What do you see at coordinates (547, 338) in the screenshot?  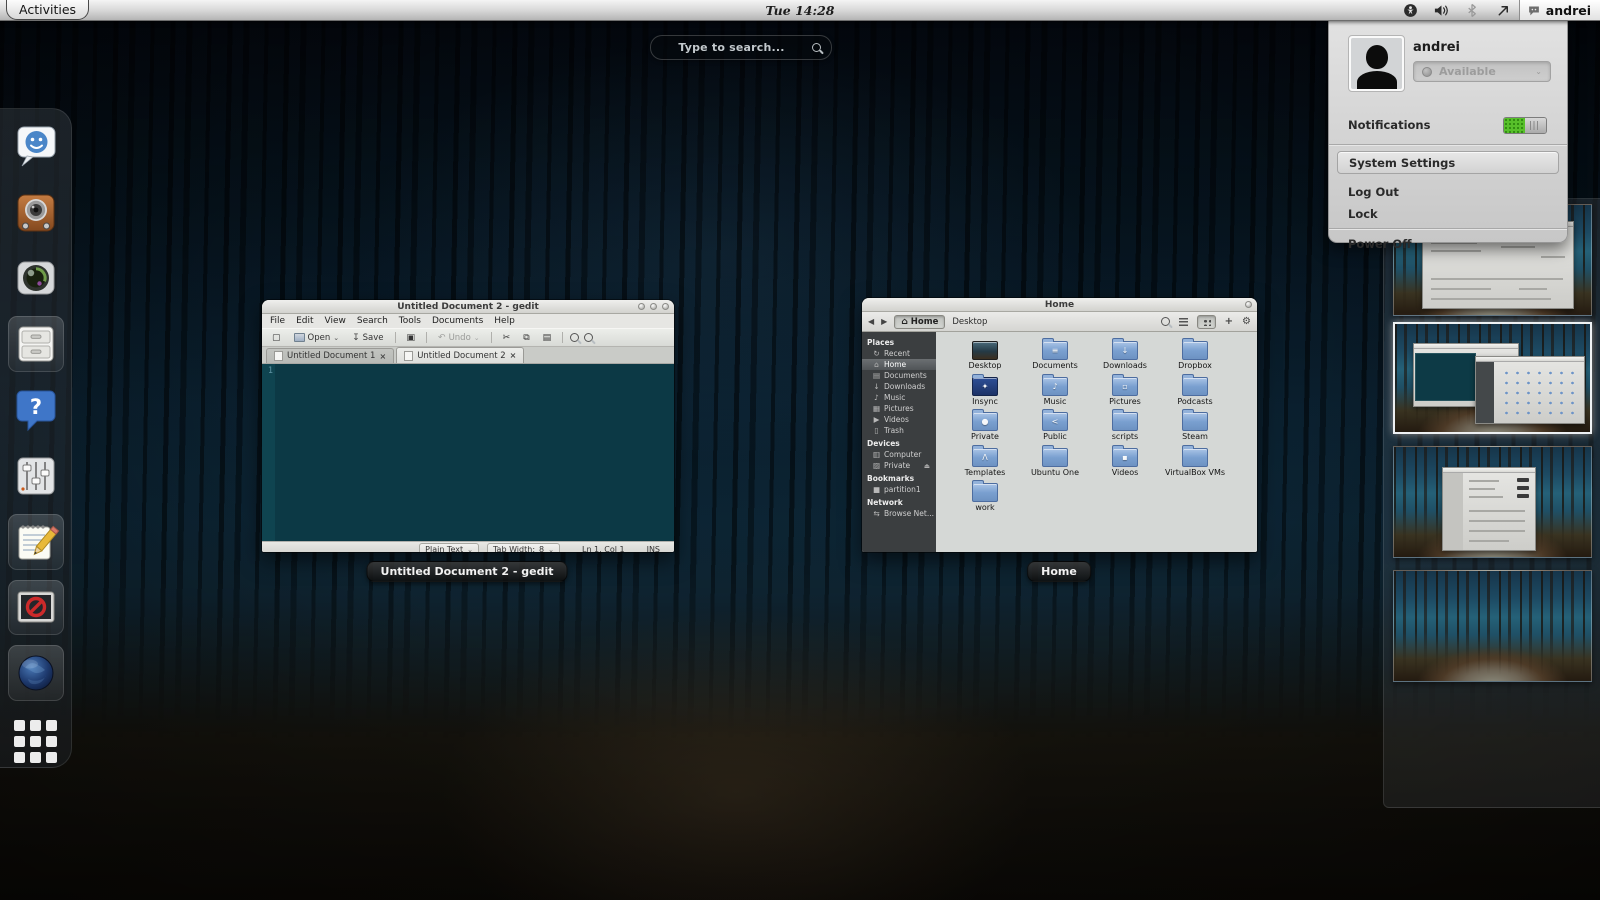 I see `paste-icon: ▤` at bounding box center [547, 338].